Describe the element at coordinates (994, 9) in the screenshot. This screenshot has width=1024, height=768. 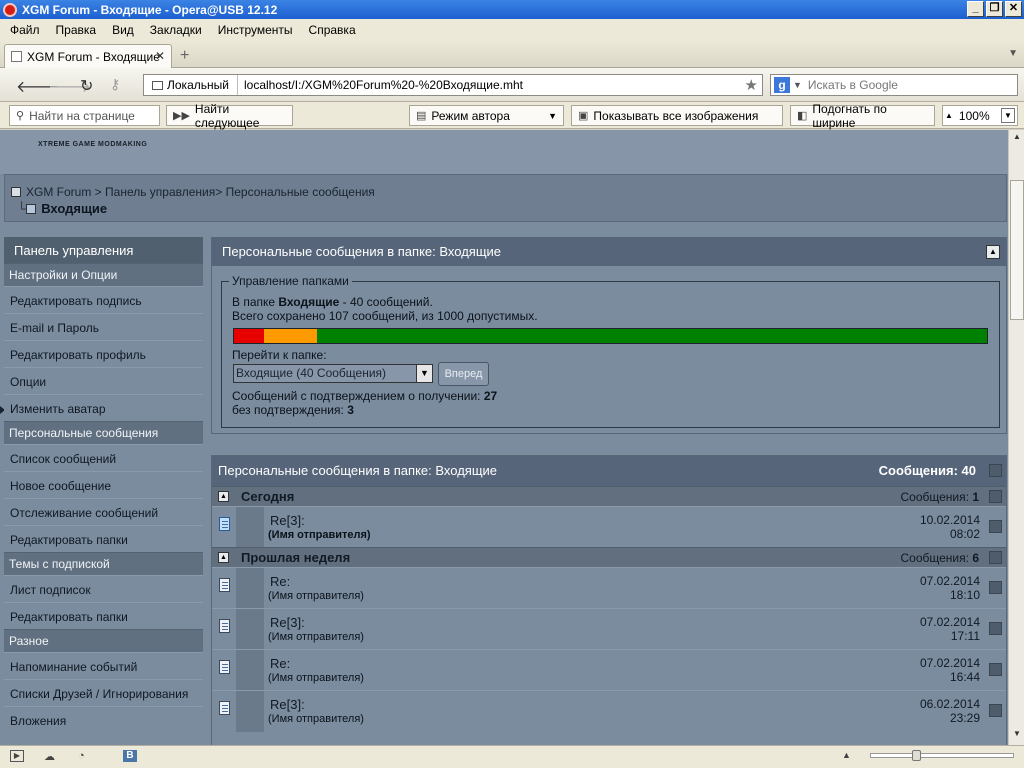
I see `maximize-button: ❐` at that location.